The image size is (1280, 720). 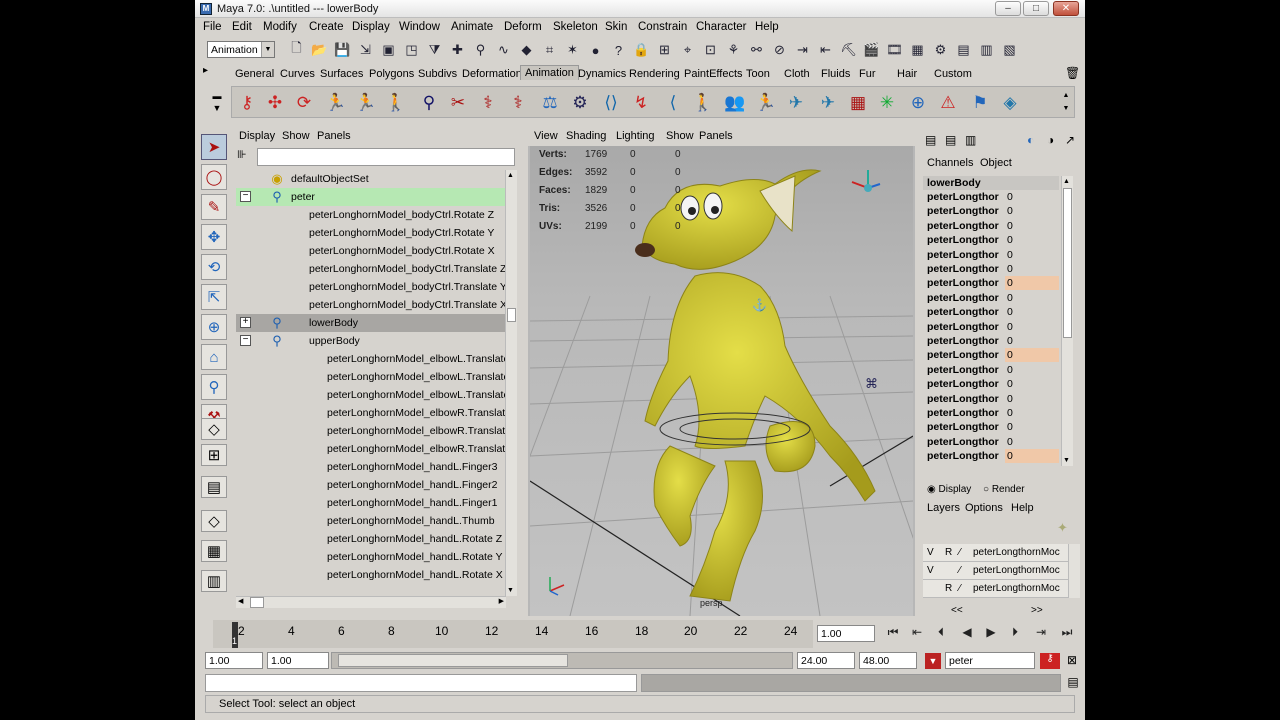 What do you see at coordinates (386, 157) in the screenshot?
I see `outliner-filter-input` at bounding box center [386, 157].